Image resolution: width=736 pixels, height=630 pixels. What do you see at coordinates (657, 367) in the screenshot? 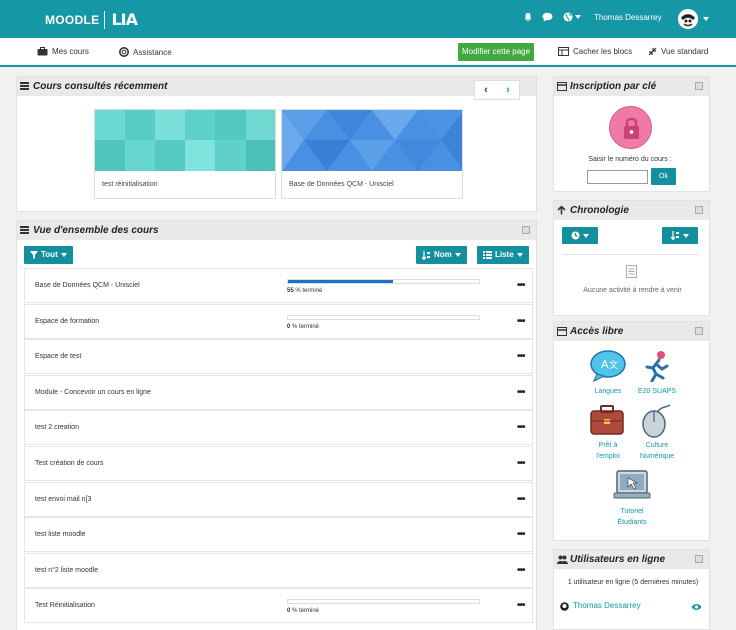
I see `runner-icon` at bounding box center [657, 367].